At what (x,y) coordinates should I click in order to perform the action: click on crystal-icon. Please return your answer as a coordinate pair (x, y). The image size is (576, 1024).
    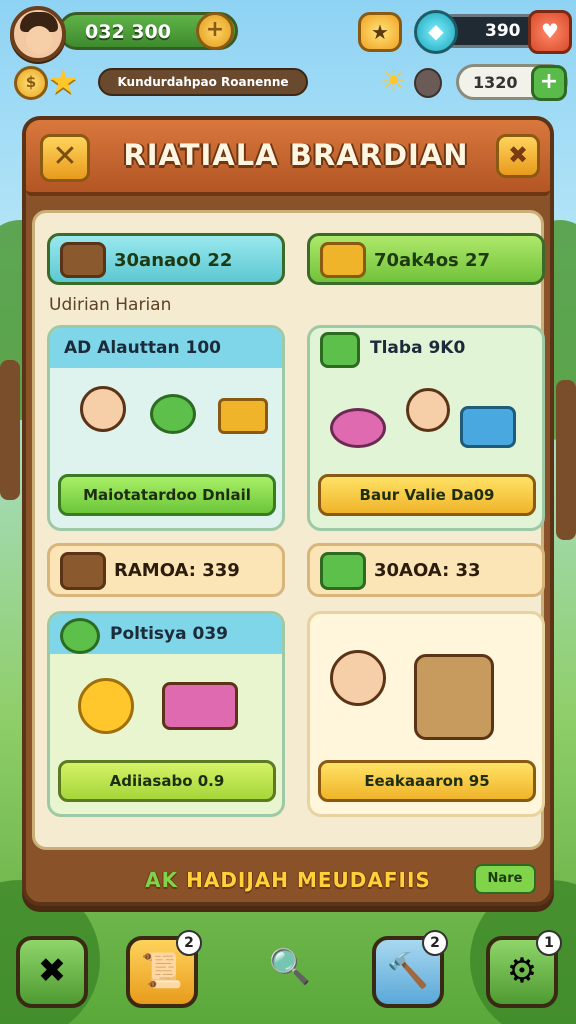
    Looking at the image, I should click on (488, 427).